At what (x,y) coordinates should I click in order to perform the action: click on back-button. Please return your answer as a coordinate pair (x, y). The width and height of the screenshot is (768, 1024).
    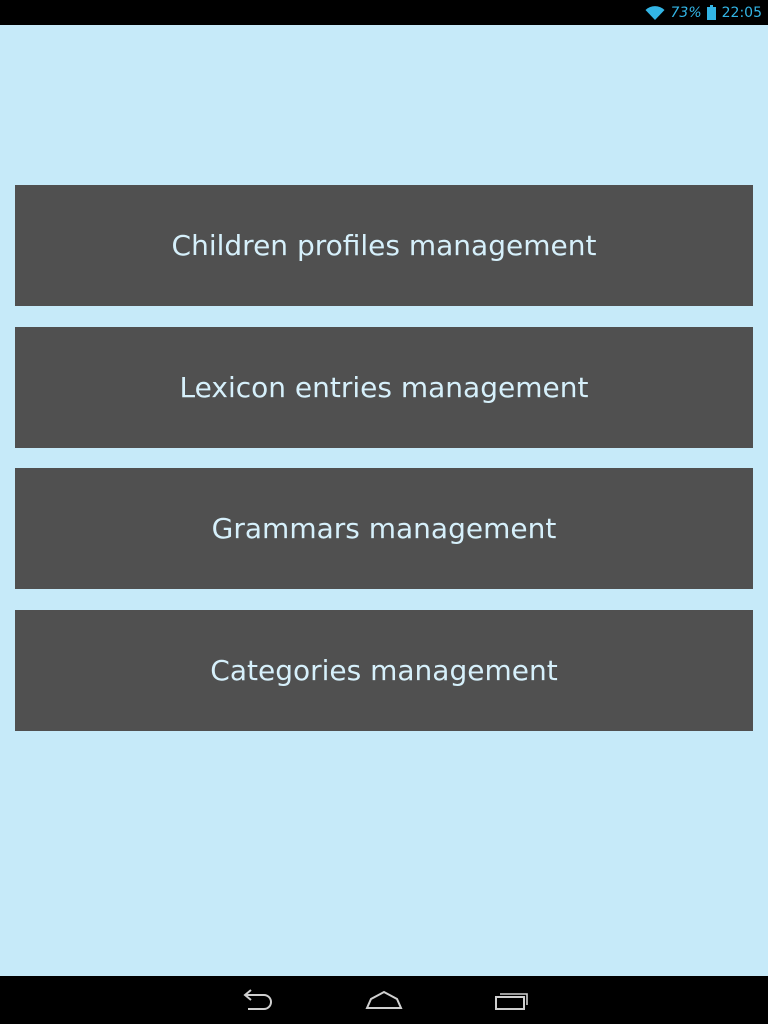
    Looking at the image, I should click on (256, 1000).